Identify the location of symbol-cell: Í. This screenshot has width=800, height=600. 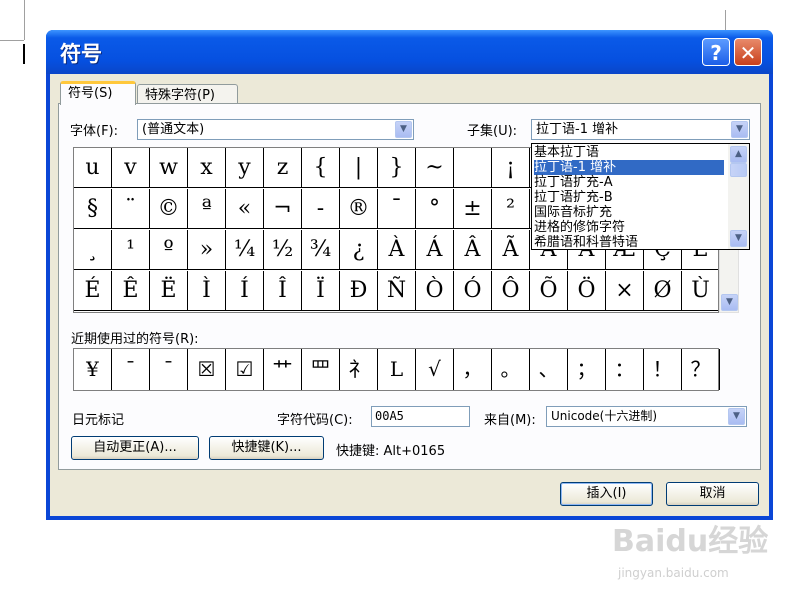
(245, 291).